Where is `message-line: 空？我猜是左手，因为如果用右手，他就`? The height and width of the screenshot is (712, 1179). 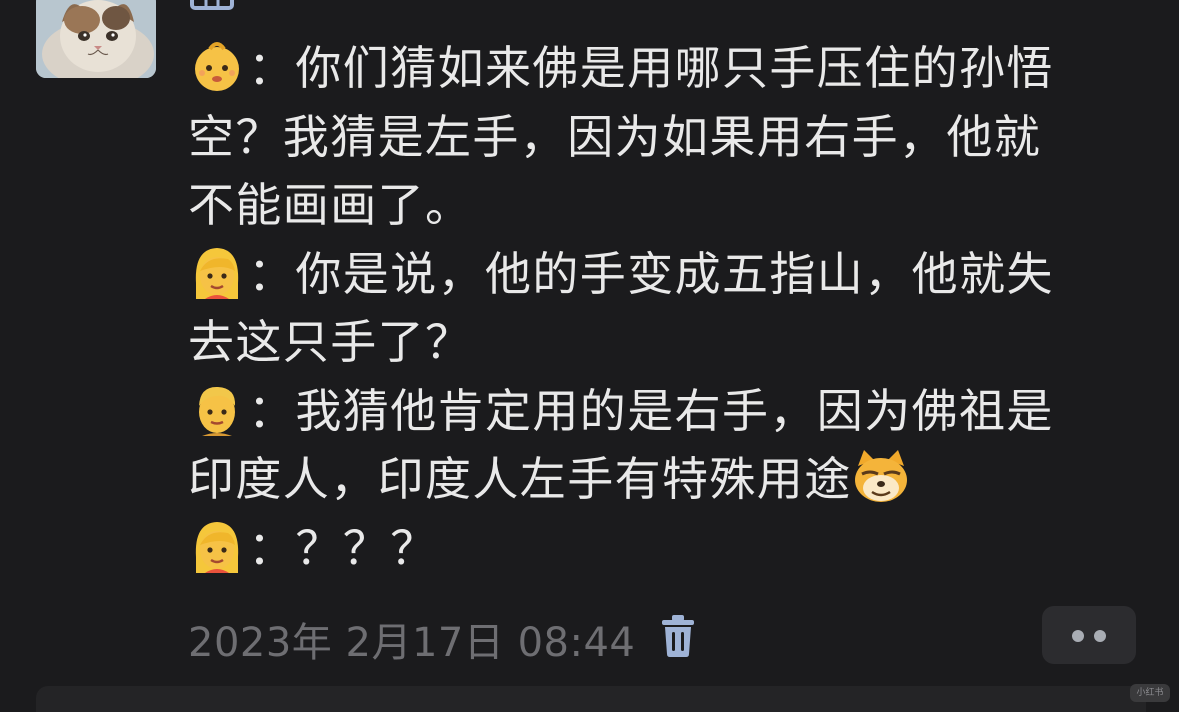
message-line: 空？我猜是左手，因为如果用右手，他就 is located at coordinates (668, 137).